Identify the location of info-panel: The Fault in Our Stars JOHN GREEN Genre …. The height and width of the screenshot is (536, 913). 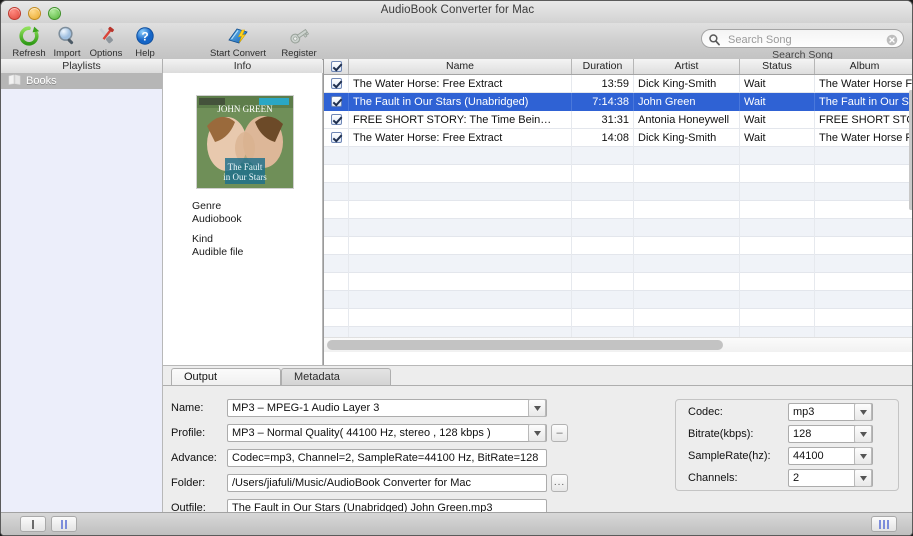
(243, 219).